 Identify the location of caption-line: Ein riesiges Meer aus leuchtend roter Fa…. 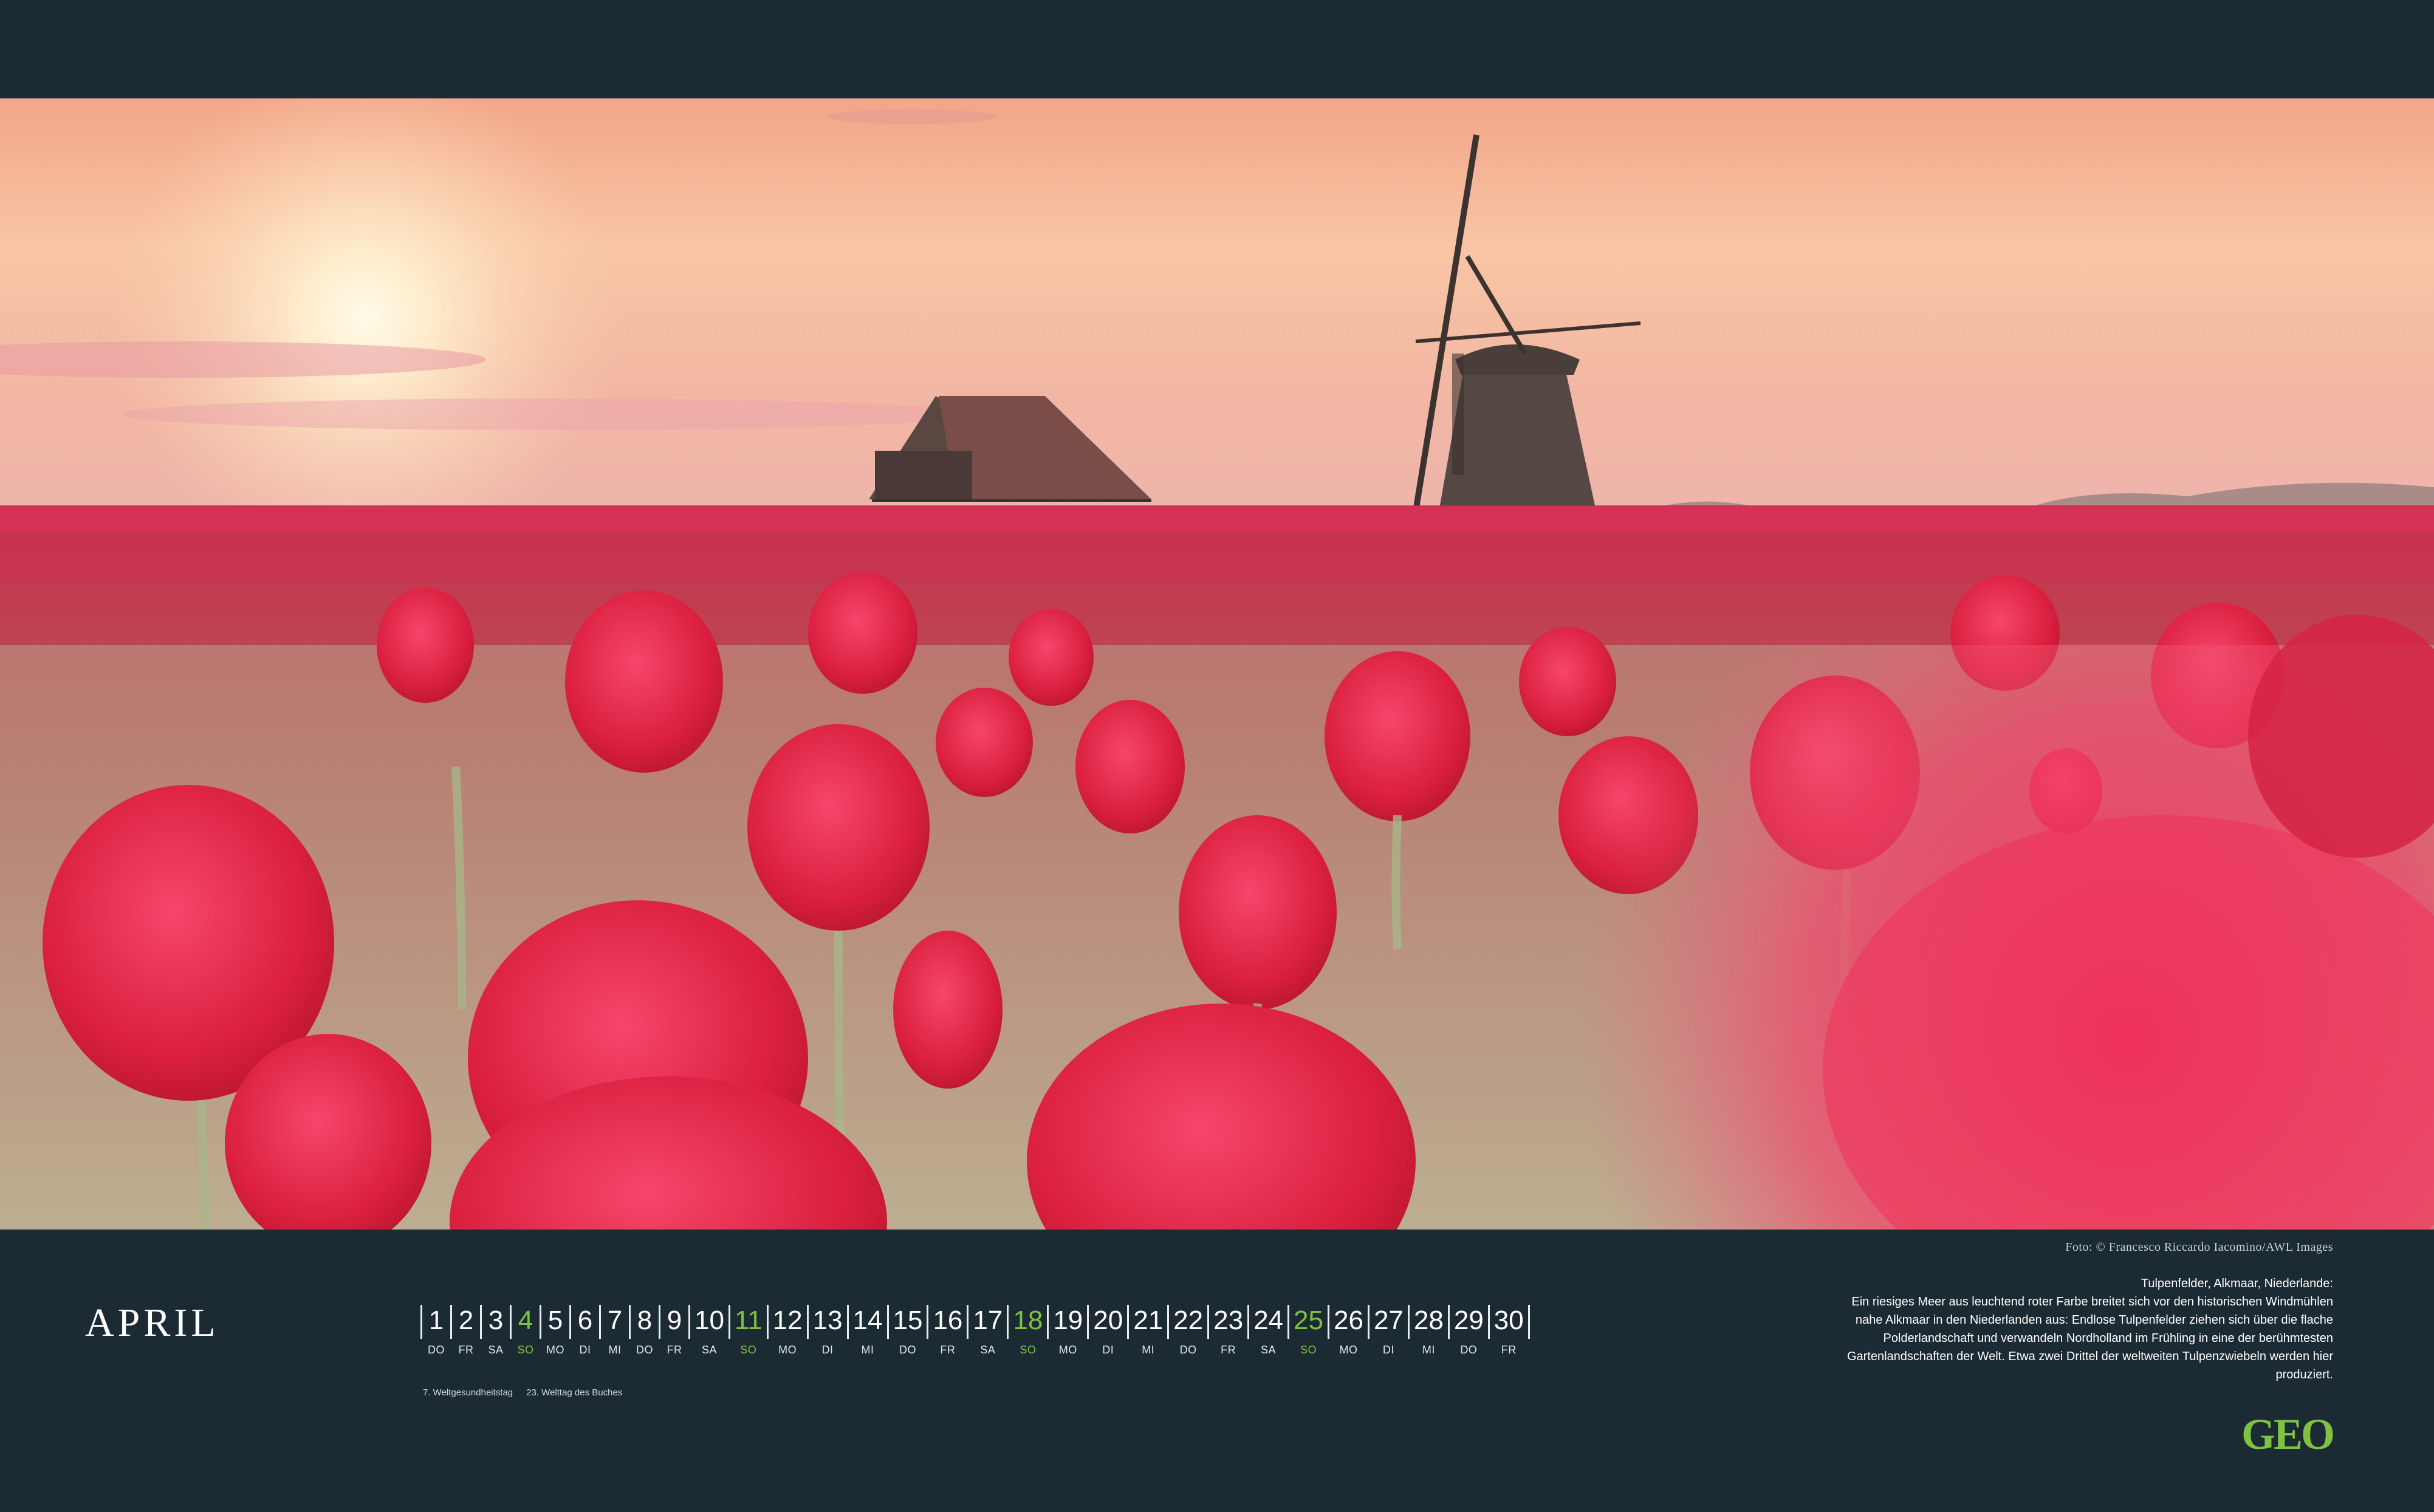
(2092, 1301).